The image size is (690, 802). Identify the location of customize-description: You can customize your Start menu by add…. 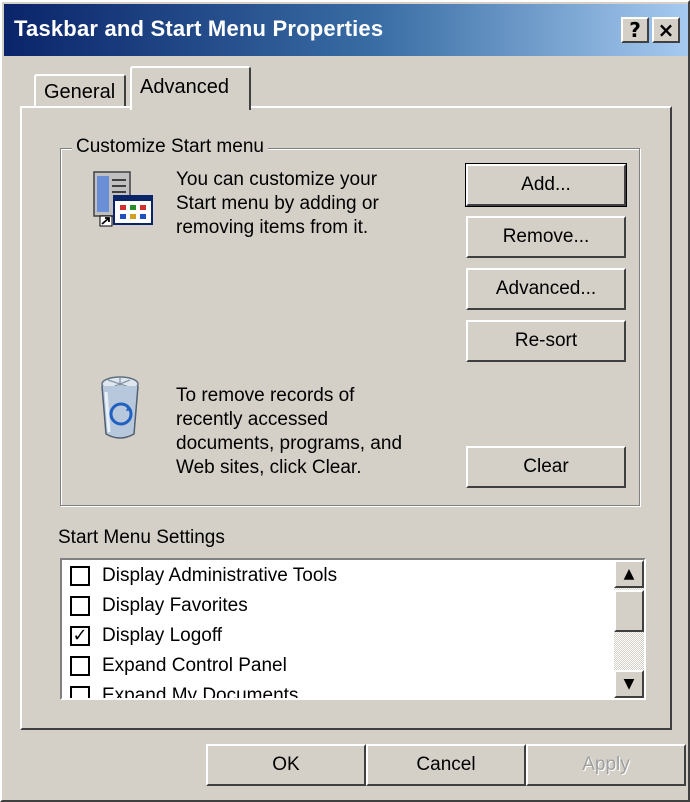
(277, 204).